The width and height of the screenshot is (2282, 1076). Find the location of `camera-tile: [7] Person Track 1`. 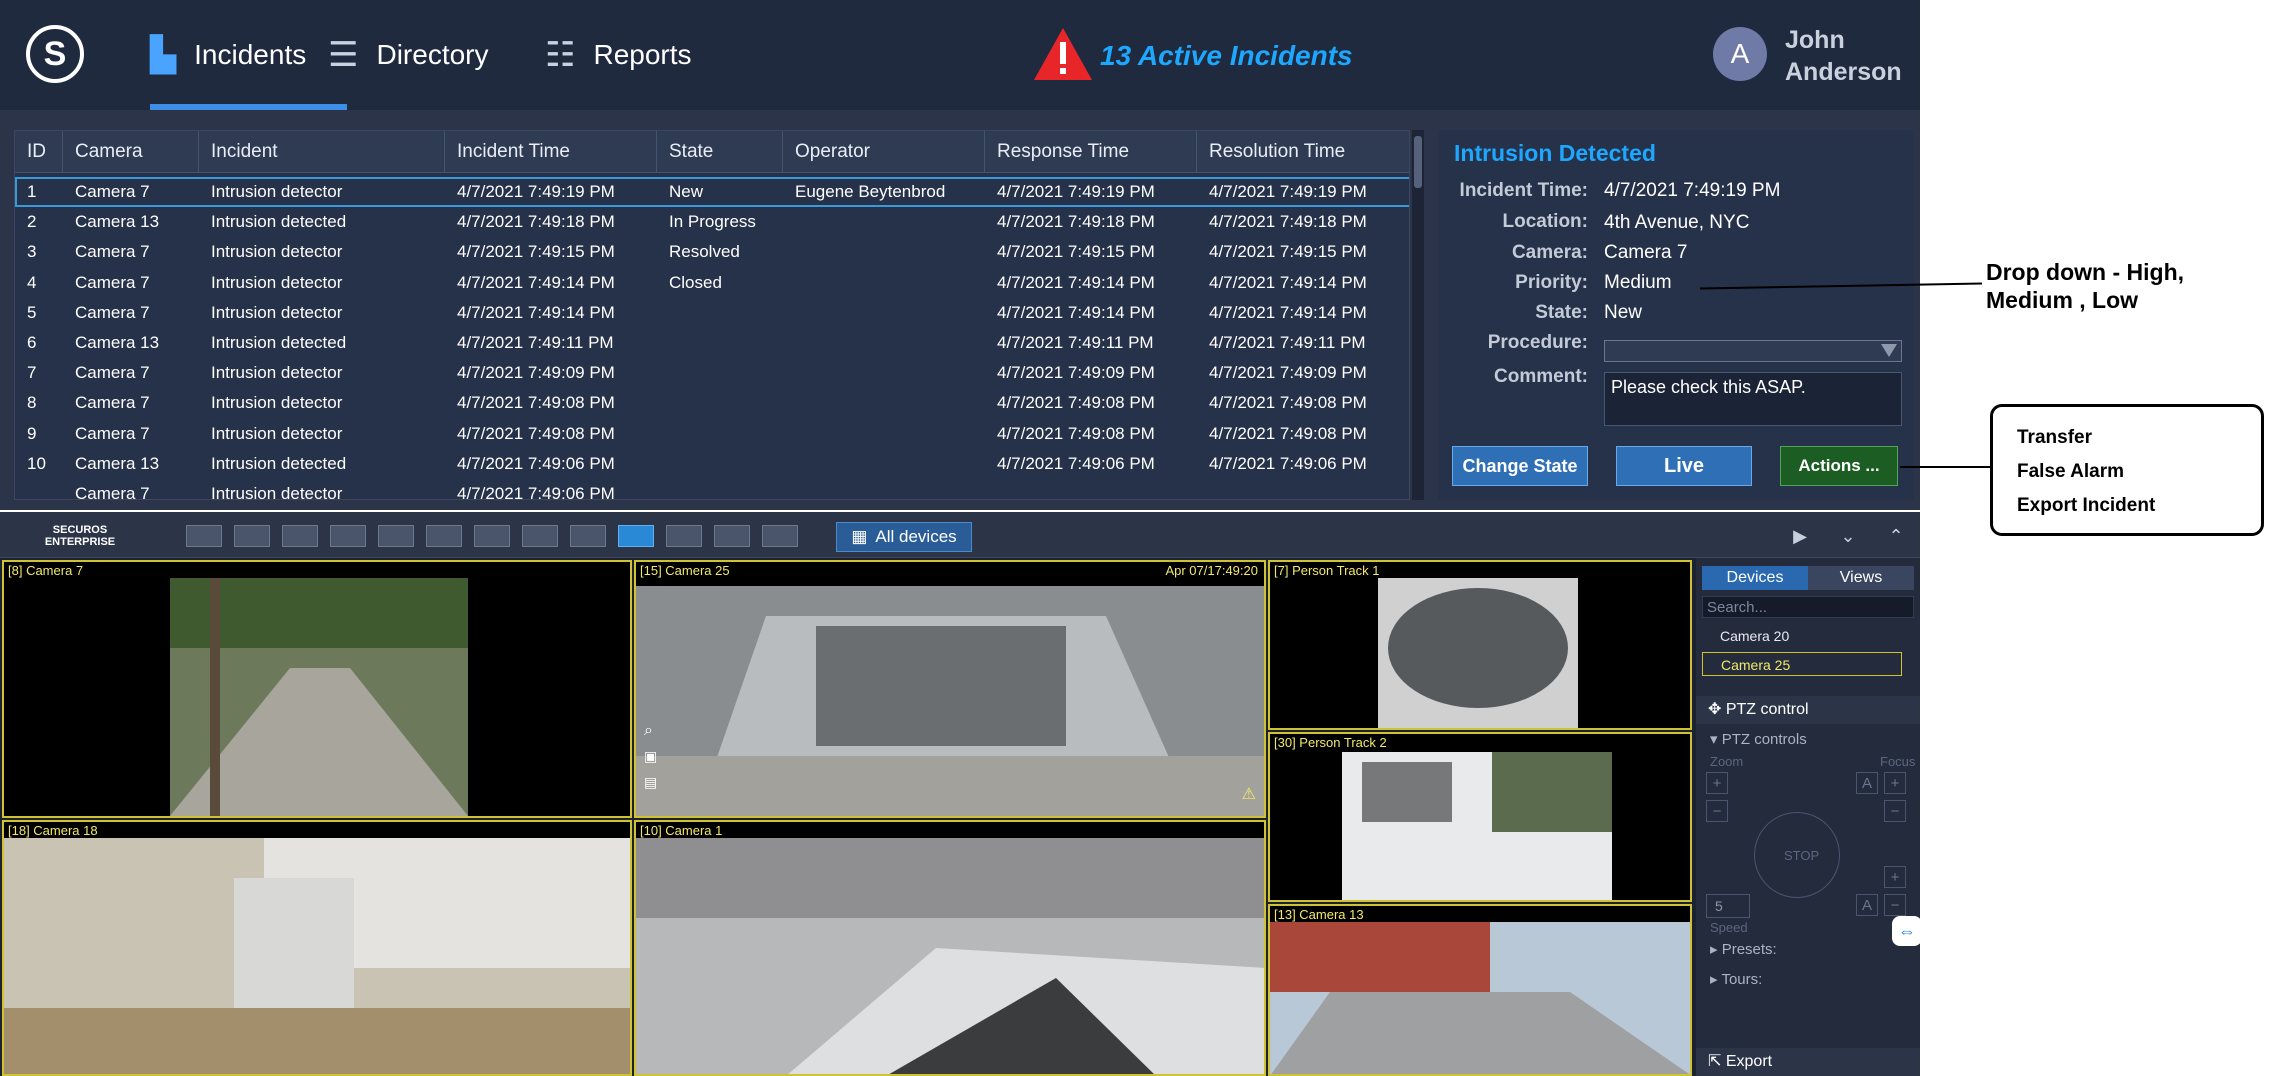

camera-tile: [7] Person Track 1 is located at coordinates (1480, 645).